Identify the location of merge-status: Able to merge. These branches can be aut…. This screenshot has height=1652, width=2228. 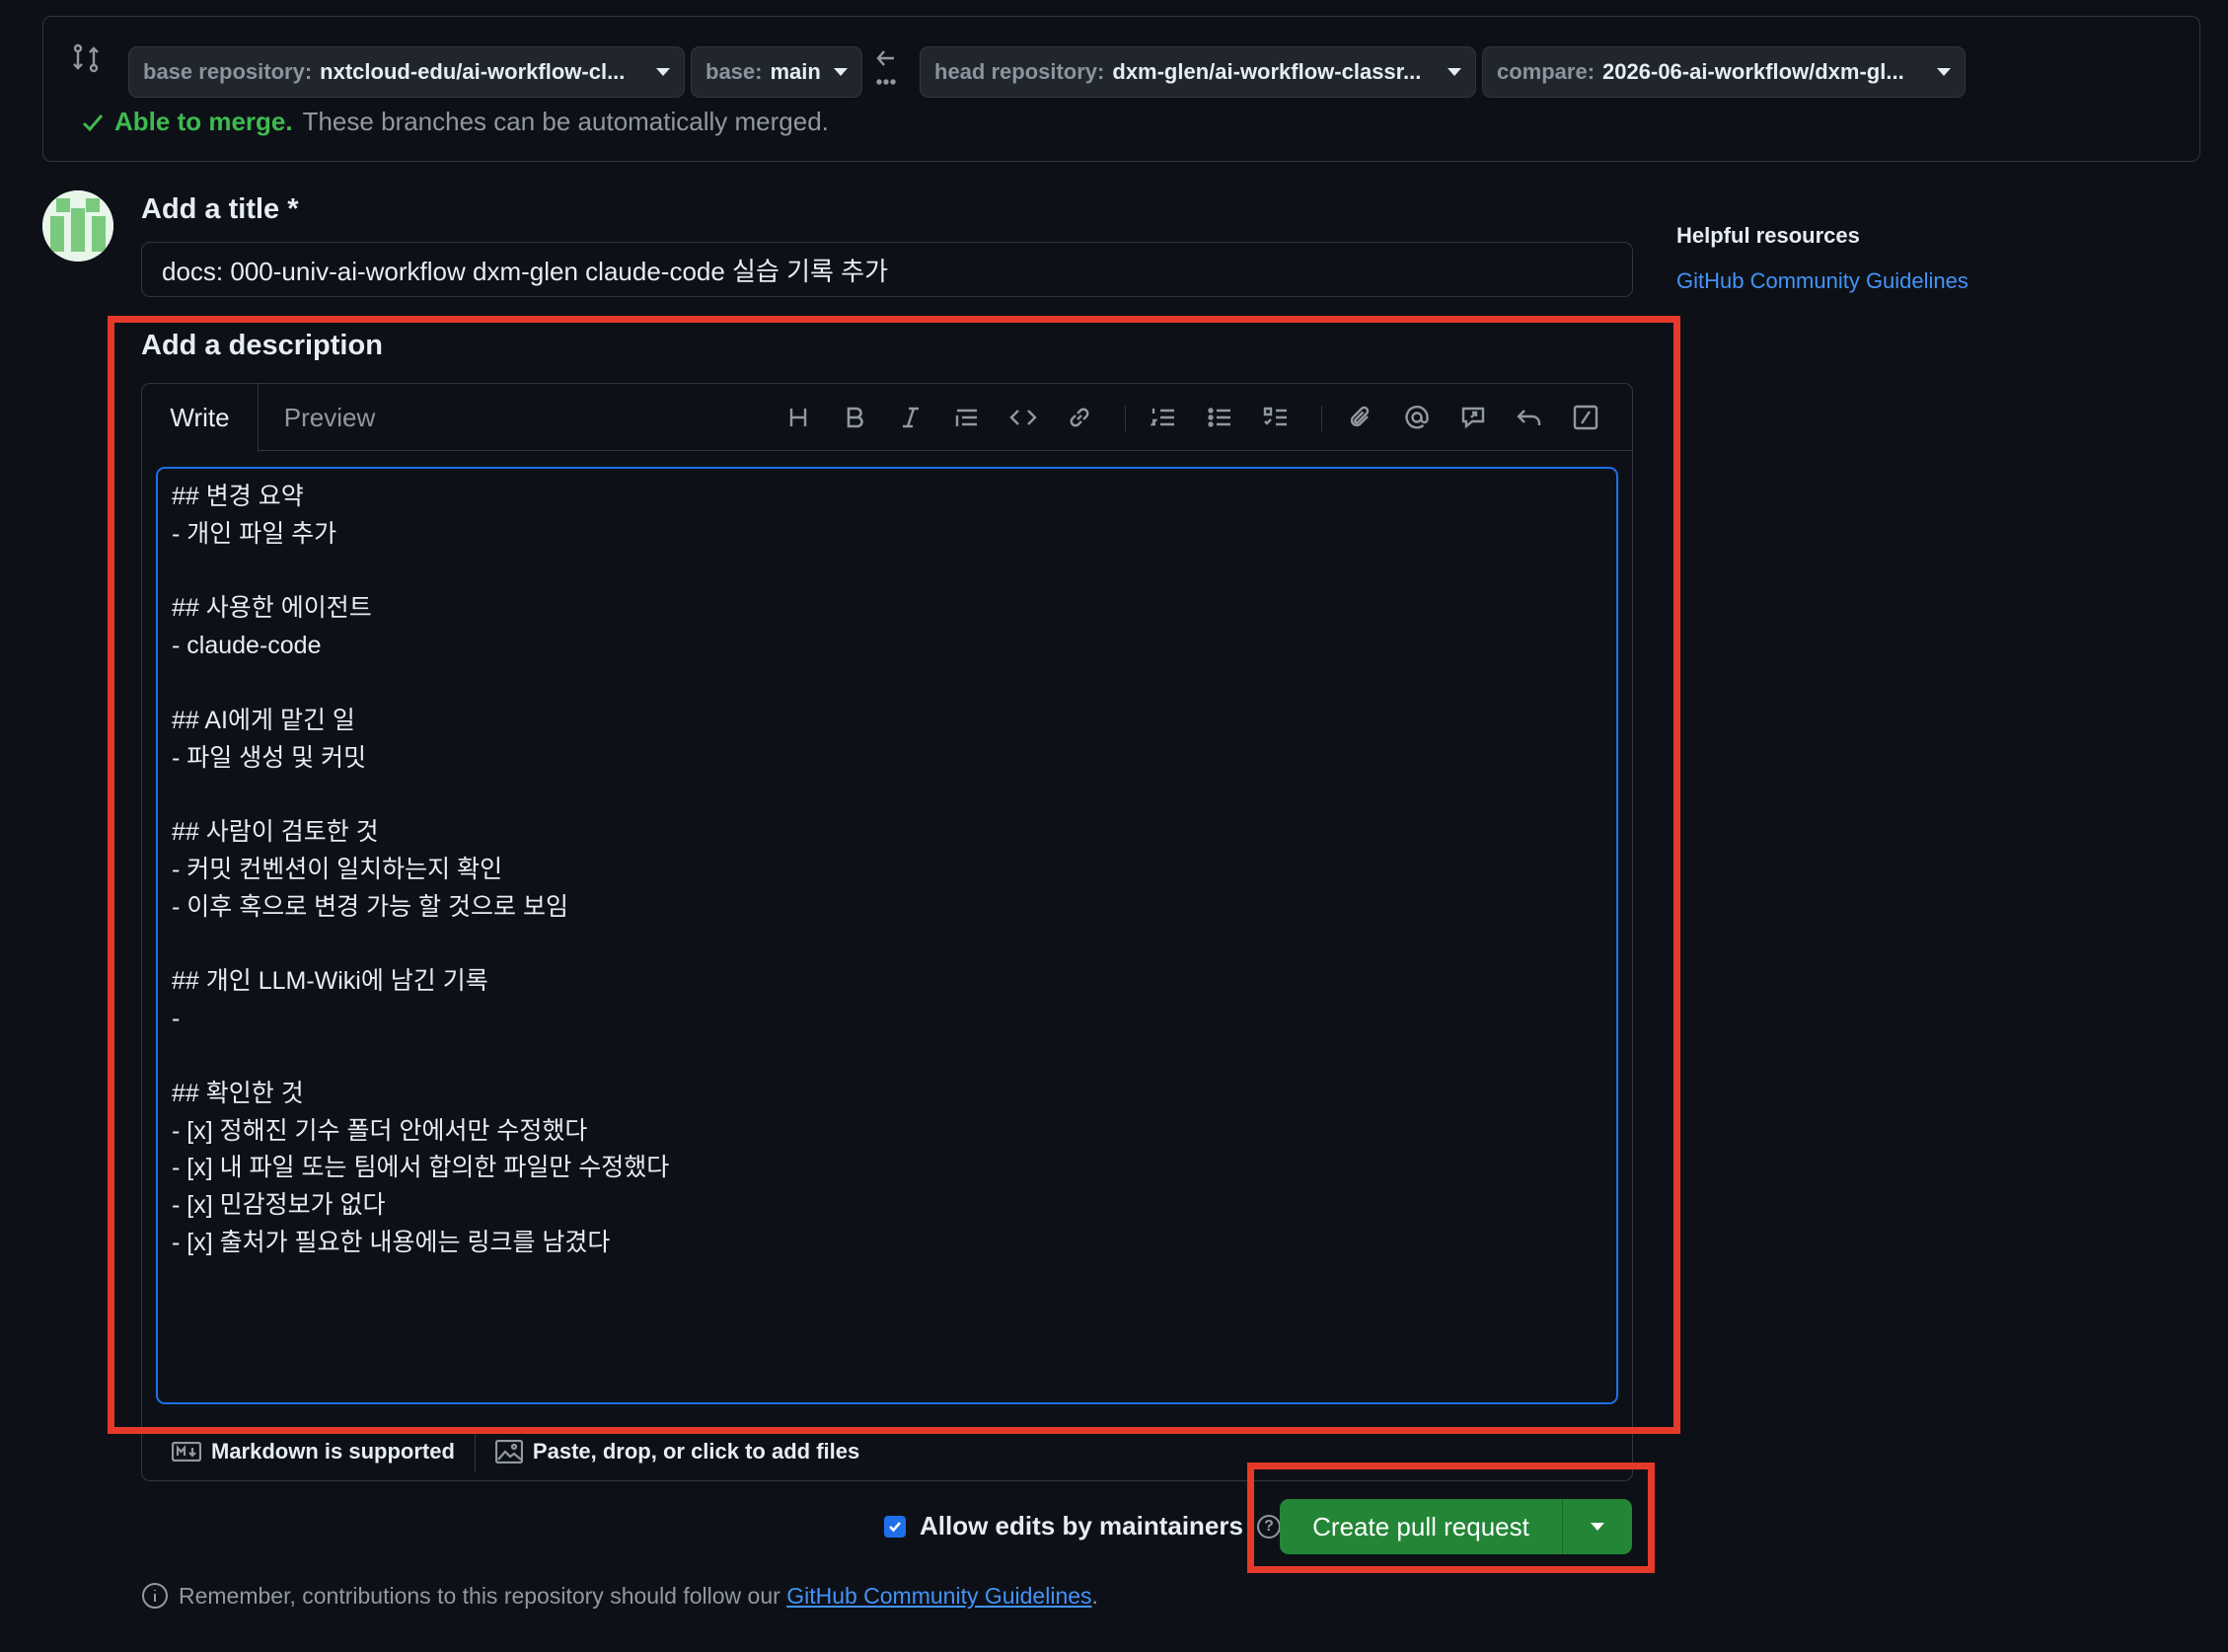
(455, 122).